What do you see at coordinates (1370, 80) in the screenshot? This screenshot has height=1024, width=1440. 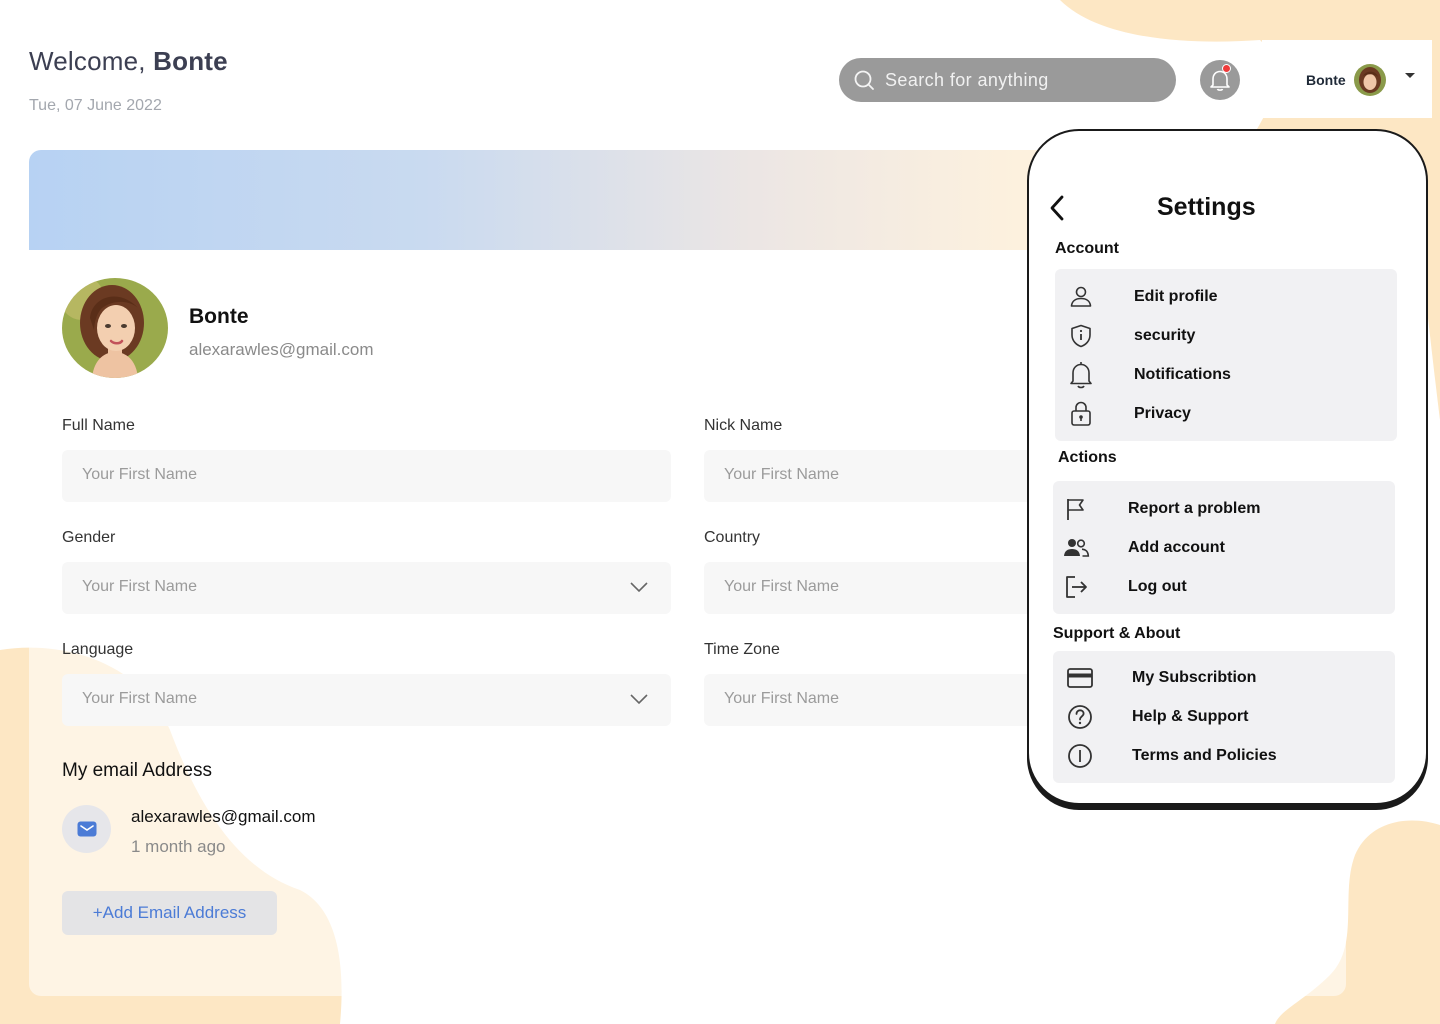 I see `avatar` at bounding box center [1370, 80].